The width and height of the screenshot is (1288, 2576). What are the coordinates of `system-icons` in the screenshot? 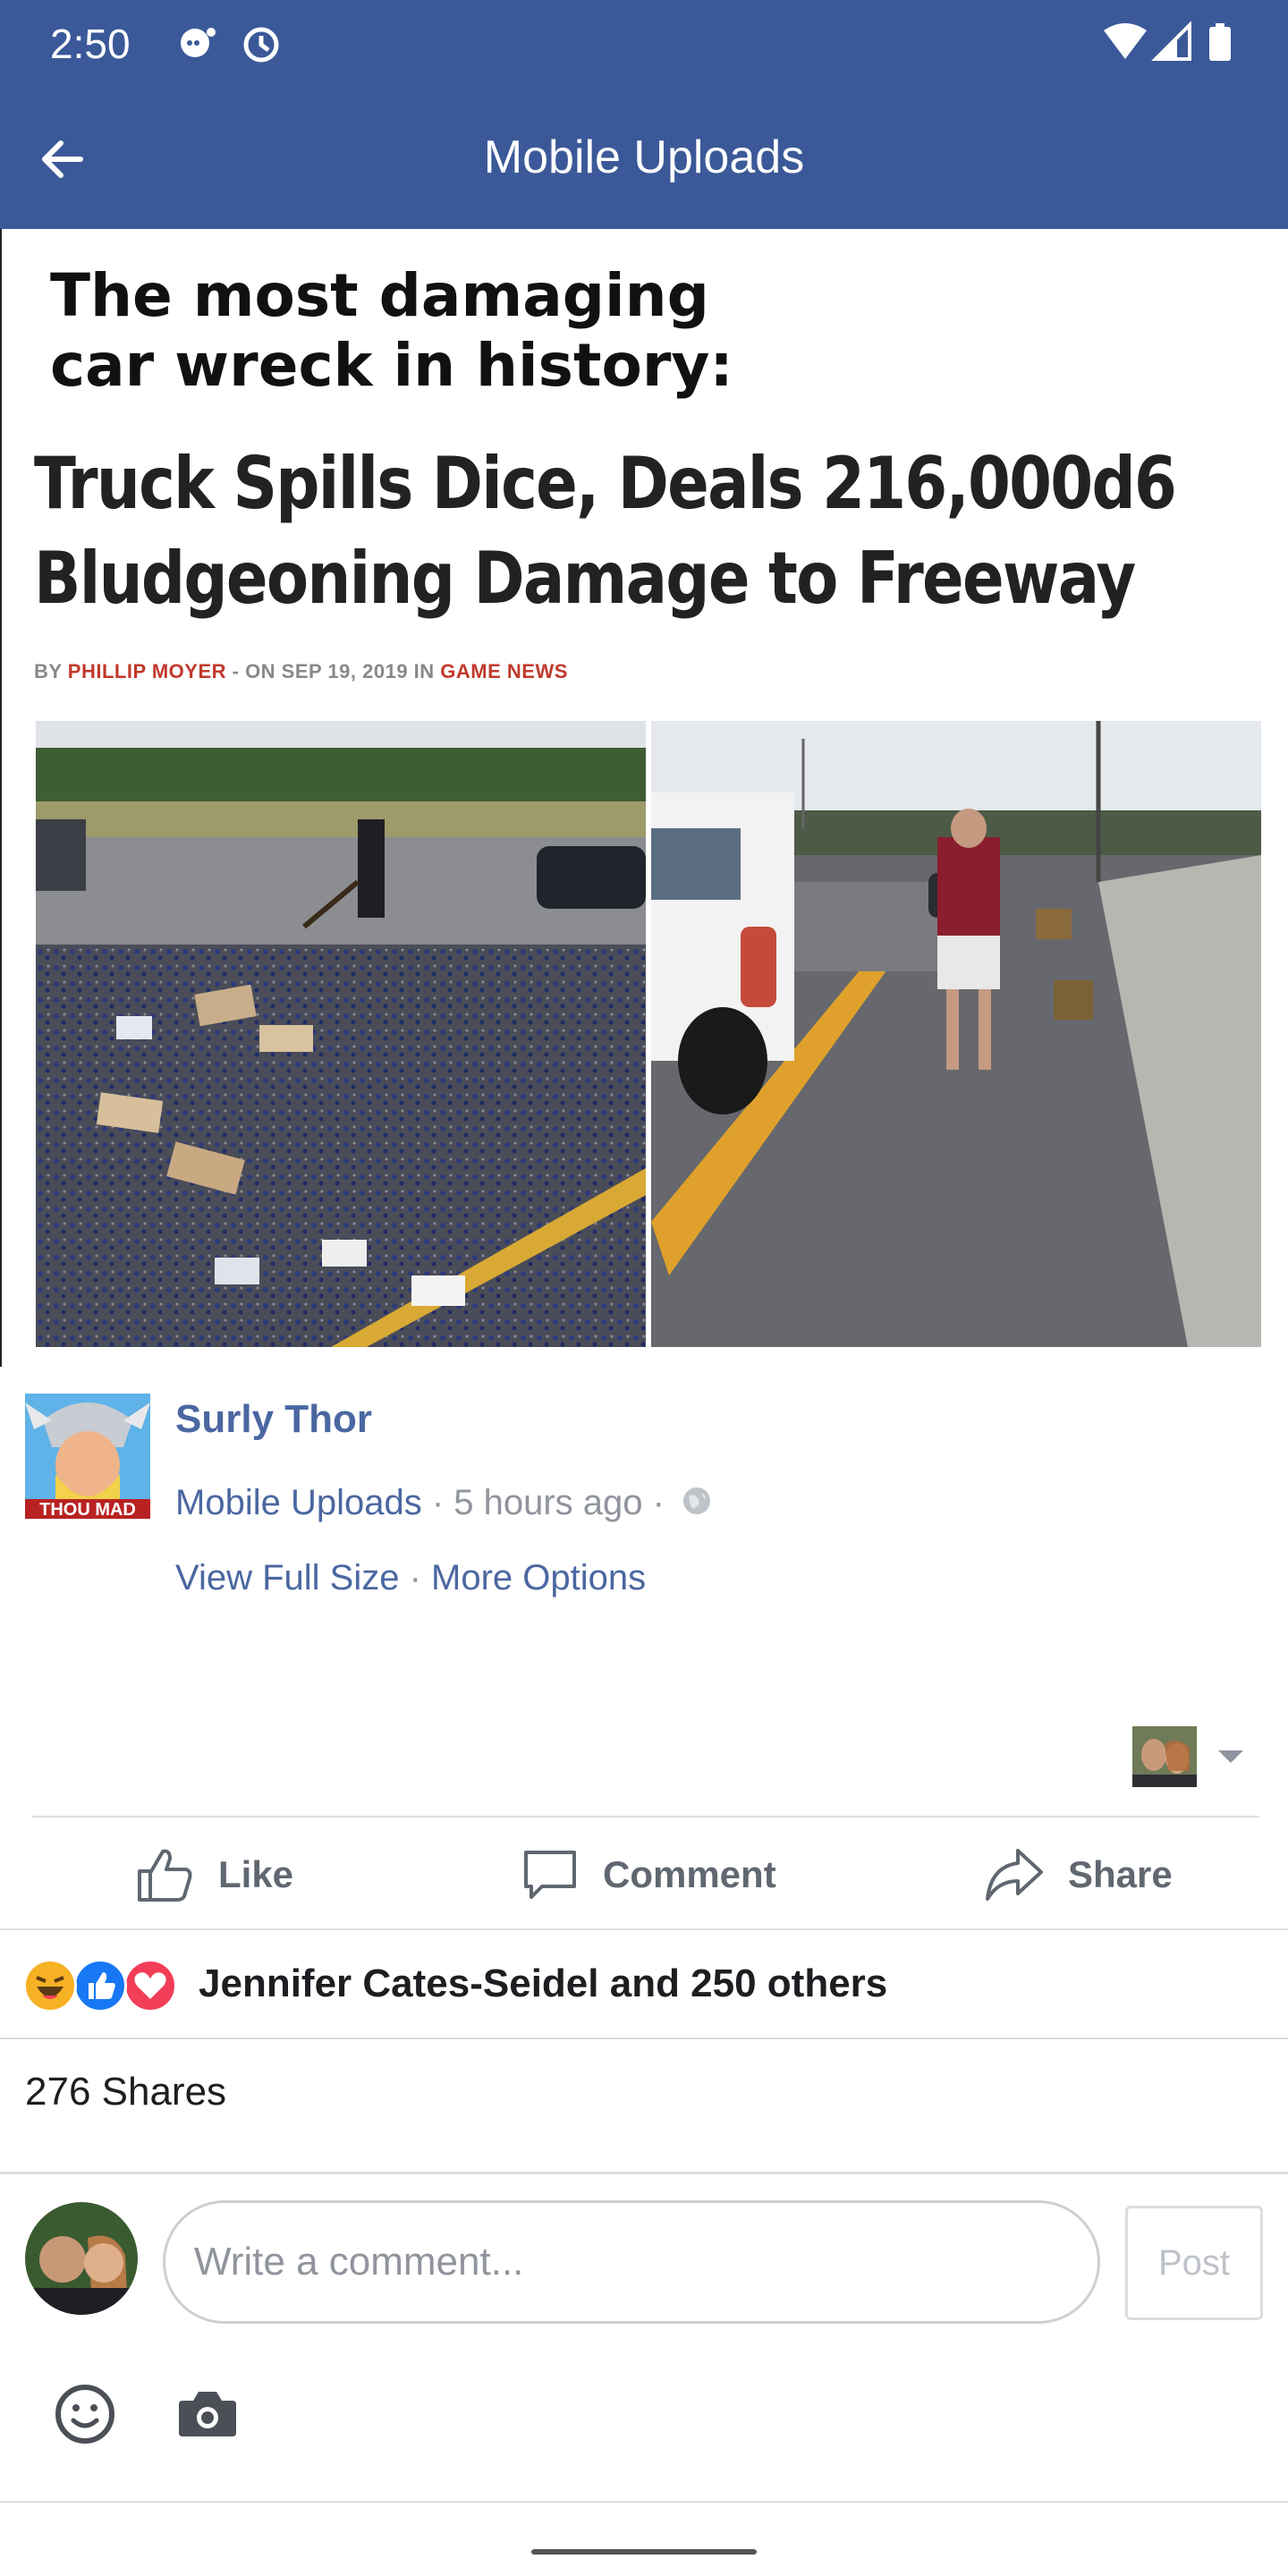 It's located at (1171, 45).